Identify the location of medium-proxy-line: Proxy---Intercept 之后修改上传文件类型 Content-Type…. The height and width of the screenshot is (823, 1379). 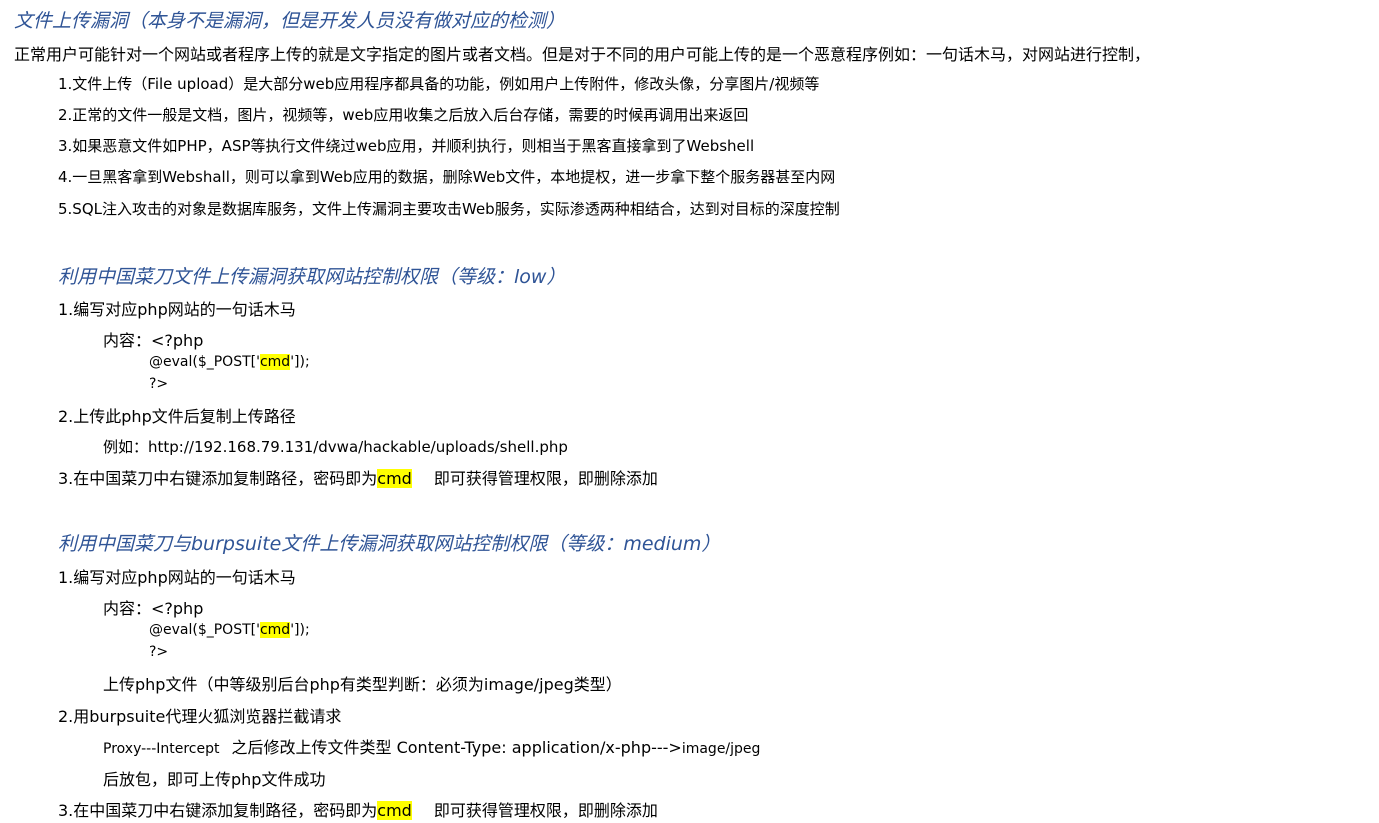
(432, 747).